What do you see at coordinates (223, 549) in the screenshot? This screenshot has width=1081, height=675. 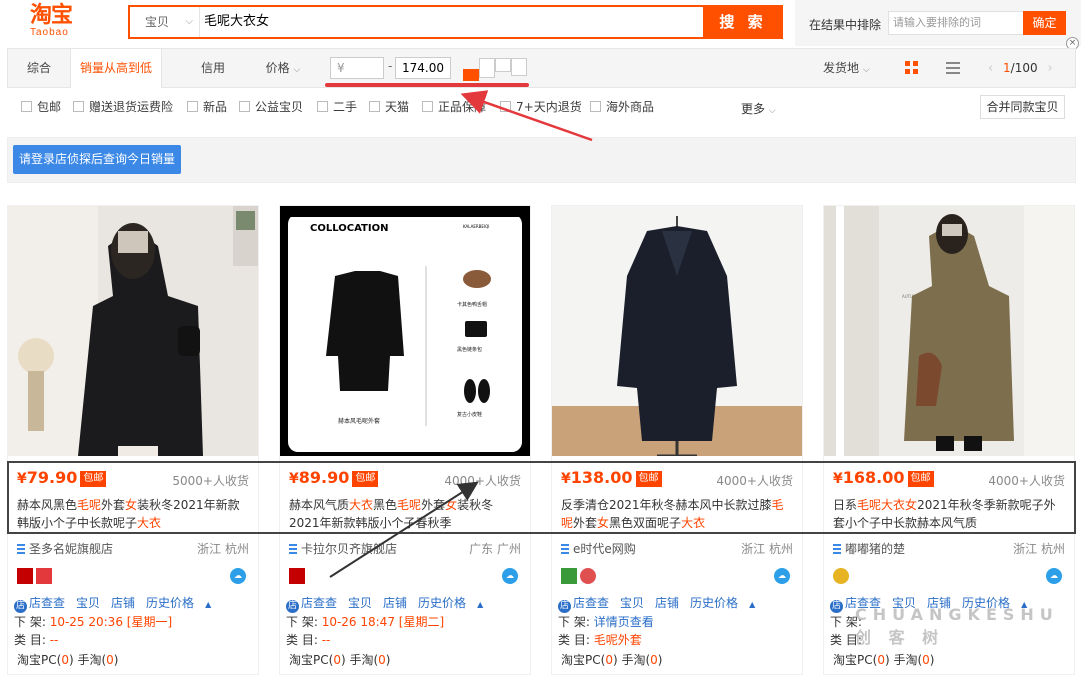 I see `shop-location: 浙江 杭州` at bounding box center [223, 549].